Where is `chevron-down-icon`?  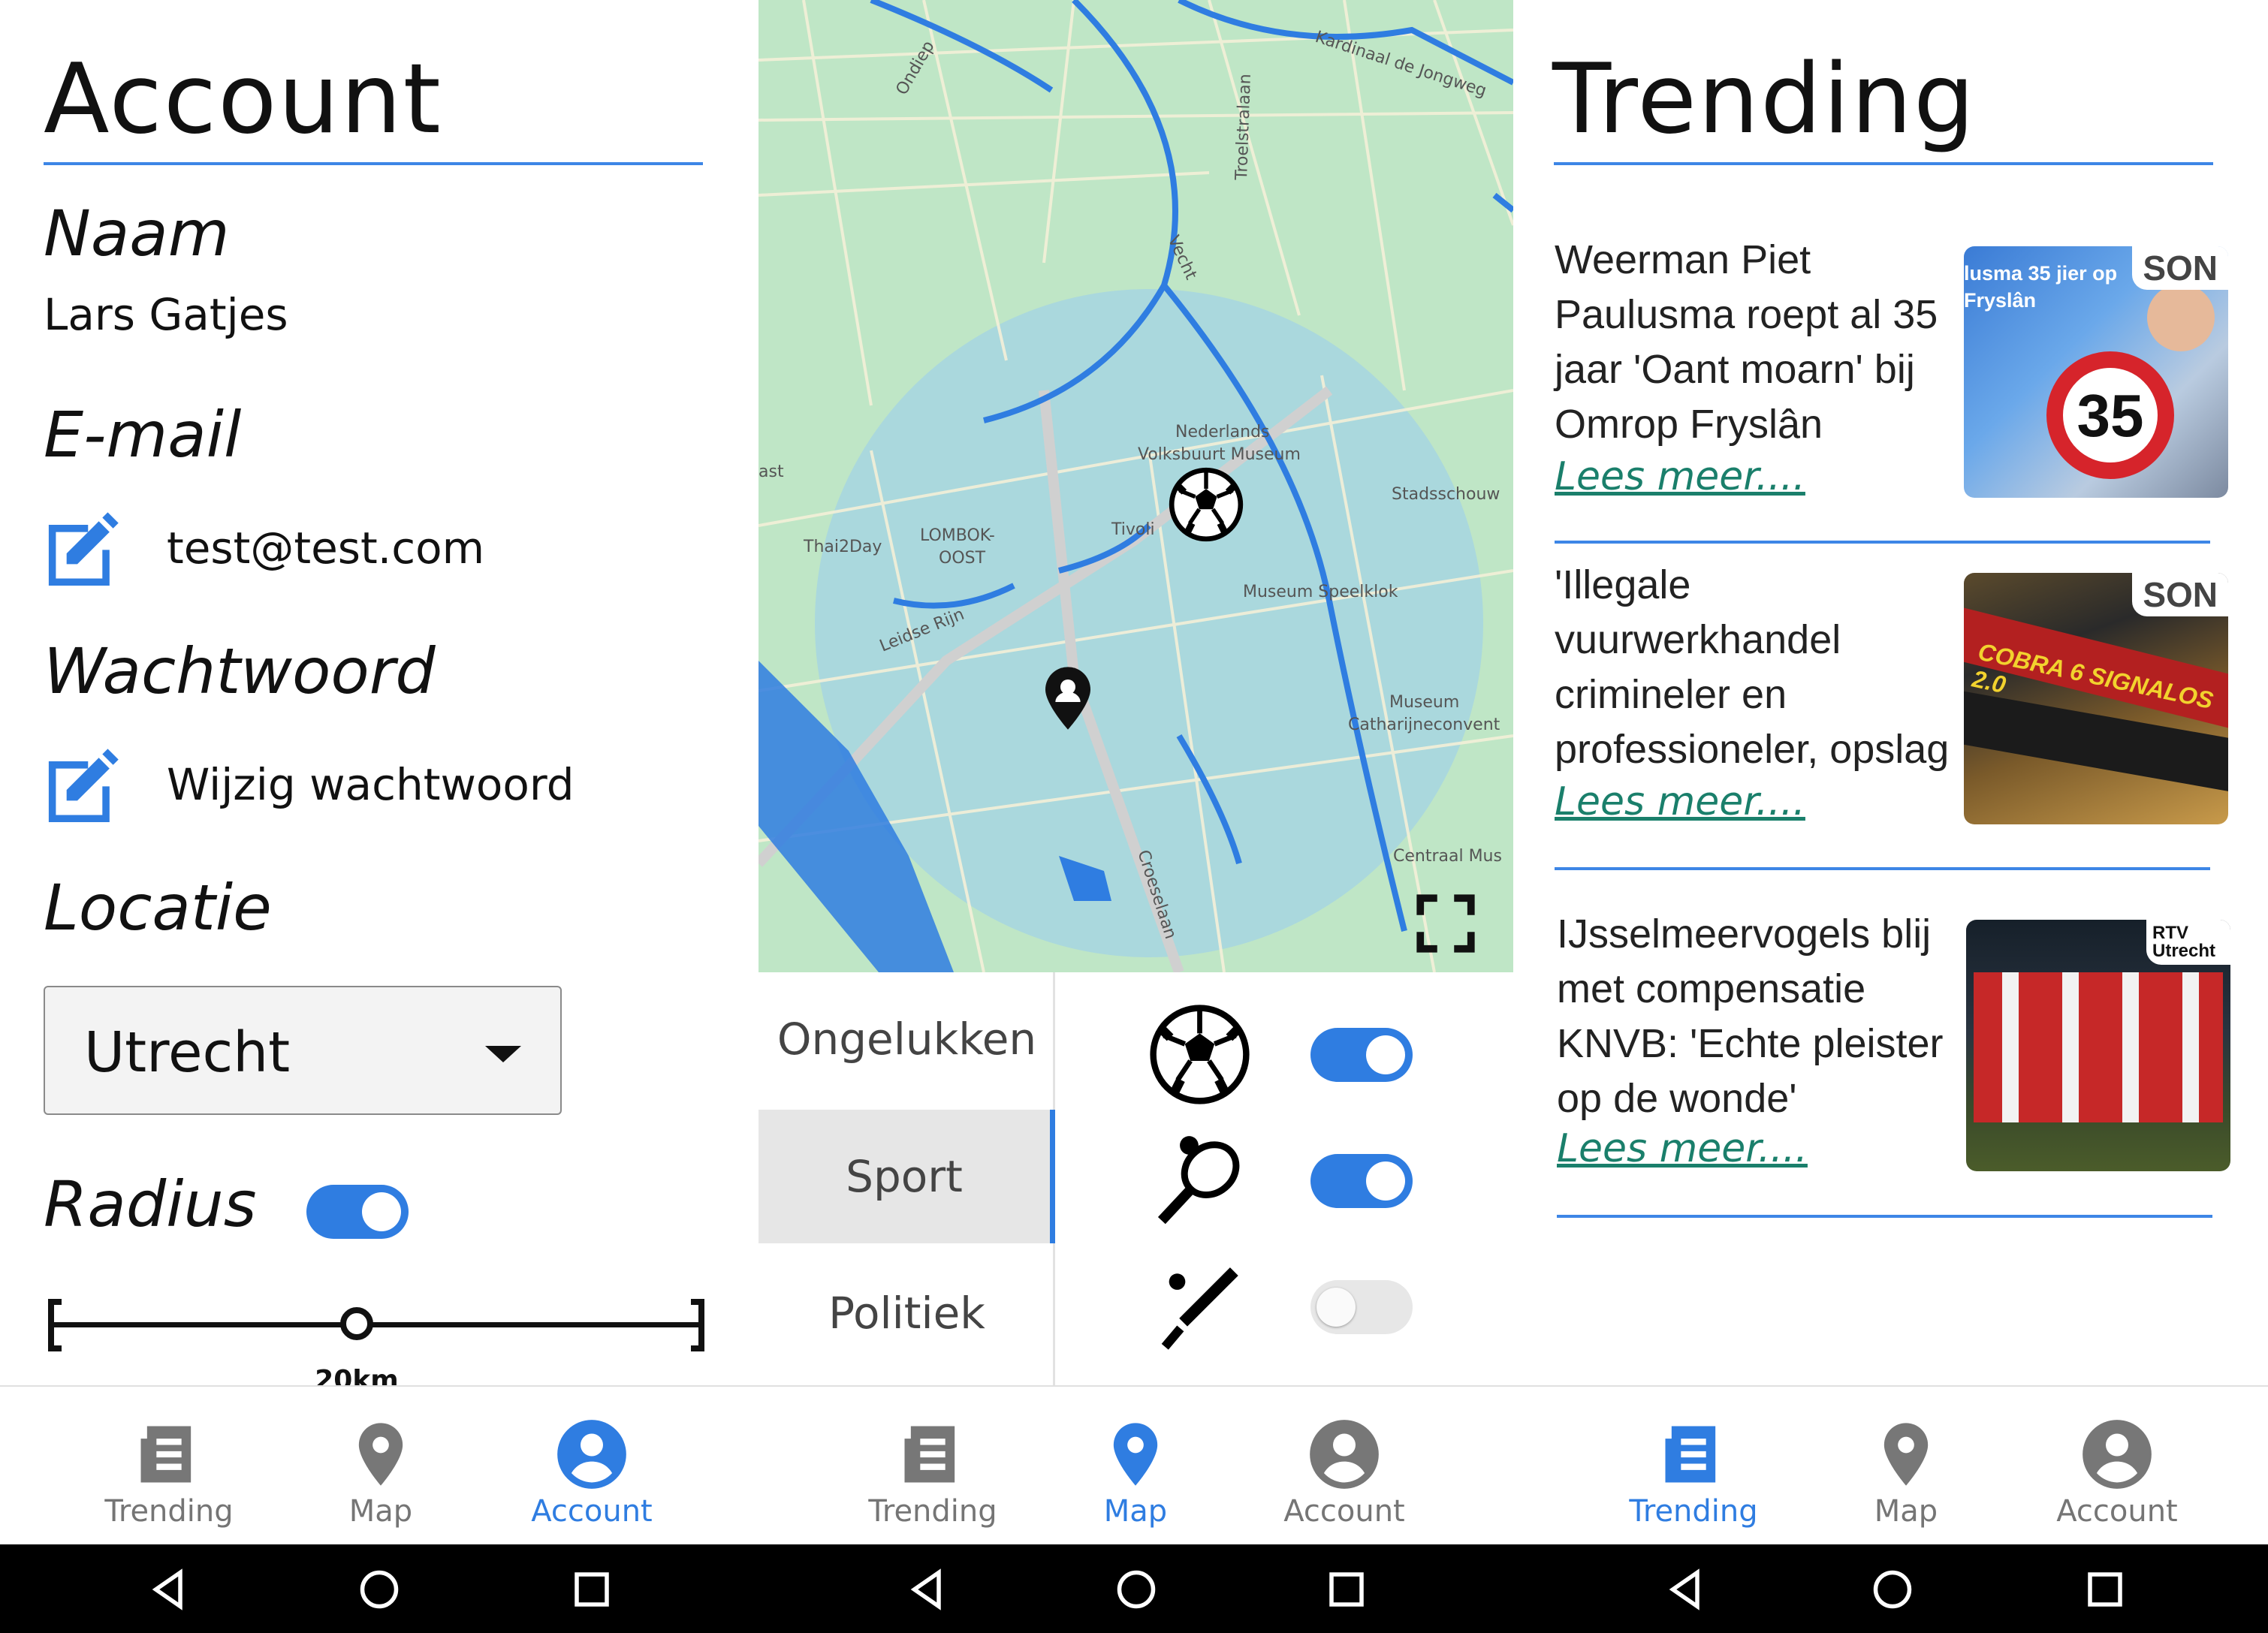 chevron-down-icon is located at coordinates (503, 1054).